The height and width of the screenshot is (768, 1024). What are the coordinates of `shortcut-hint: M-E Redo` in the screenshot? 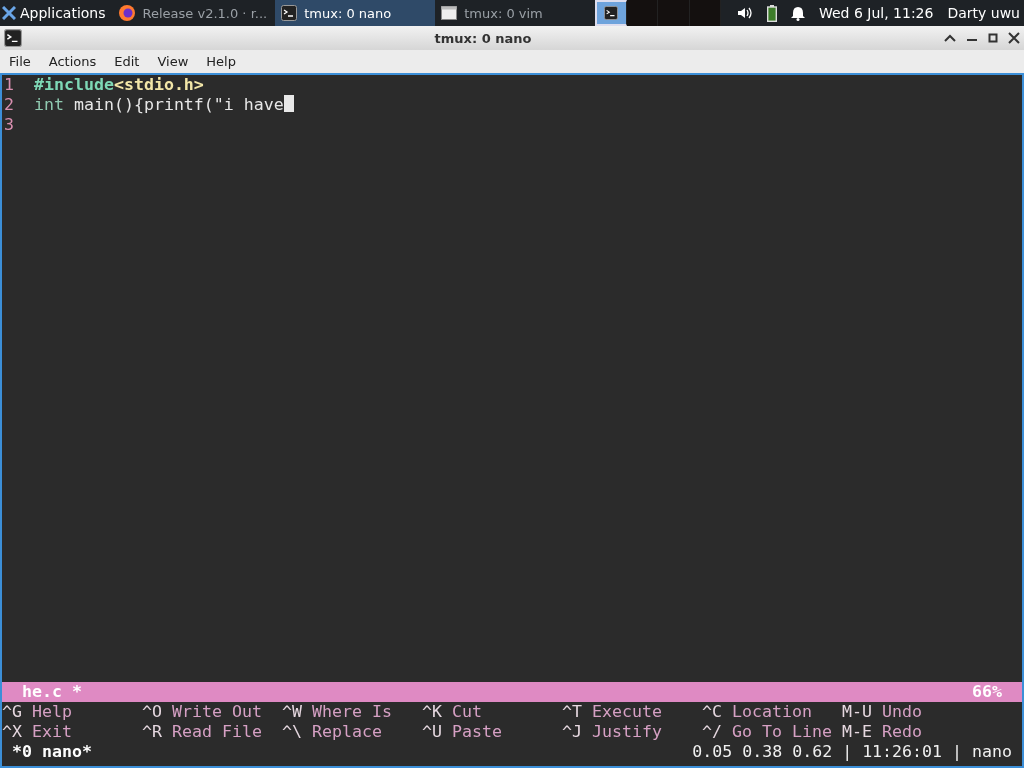 It's located at (882, 732).